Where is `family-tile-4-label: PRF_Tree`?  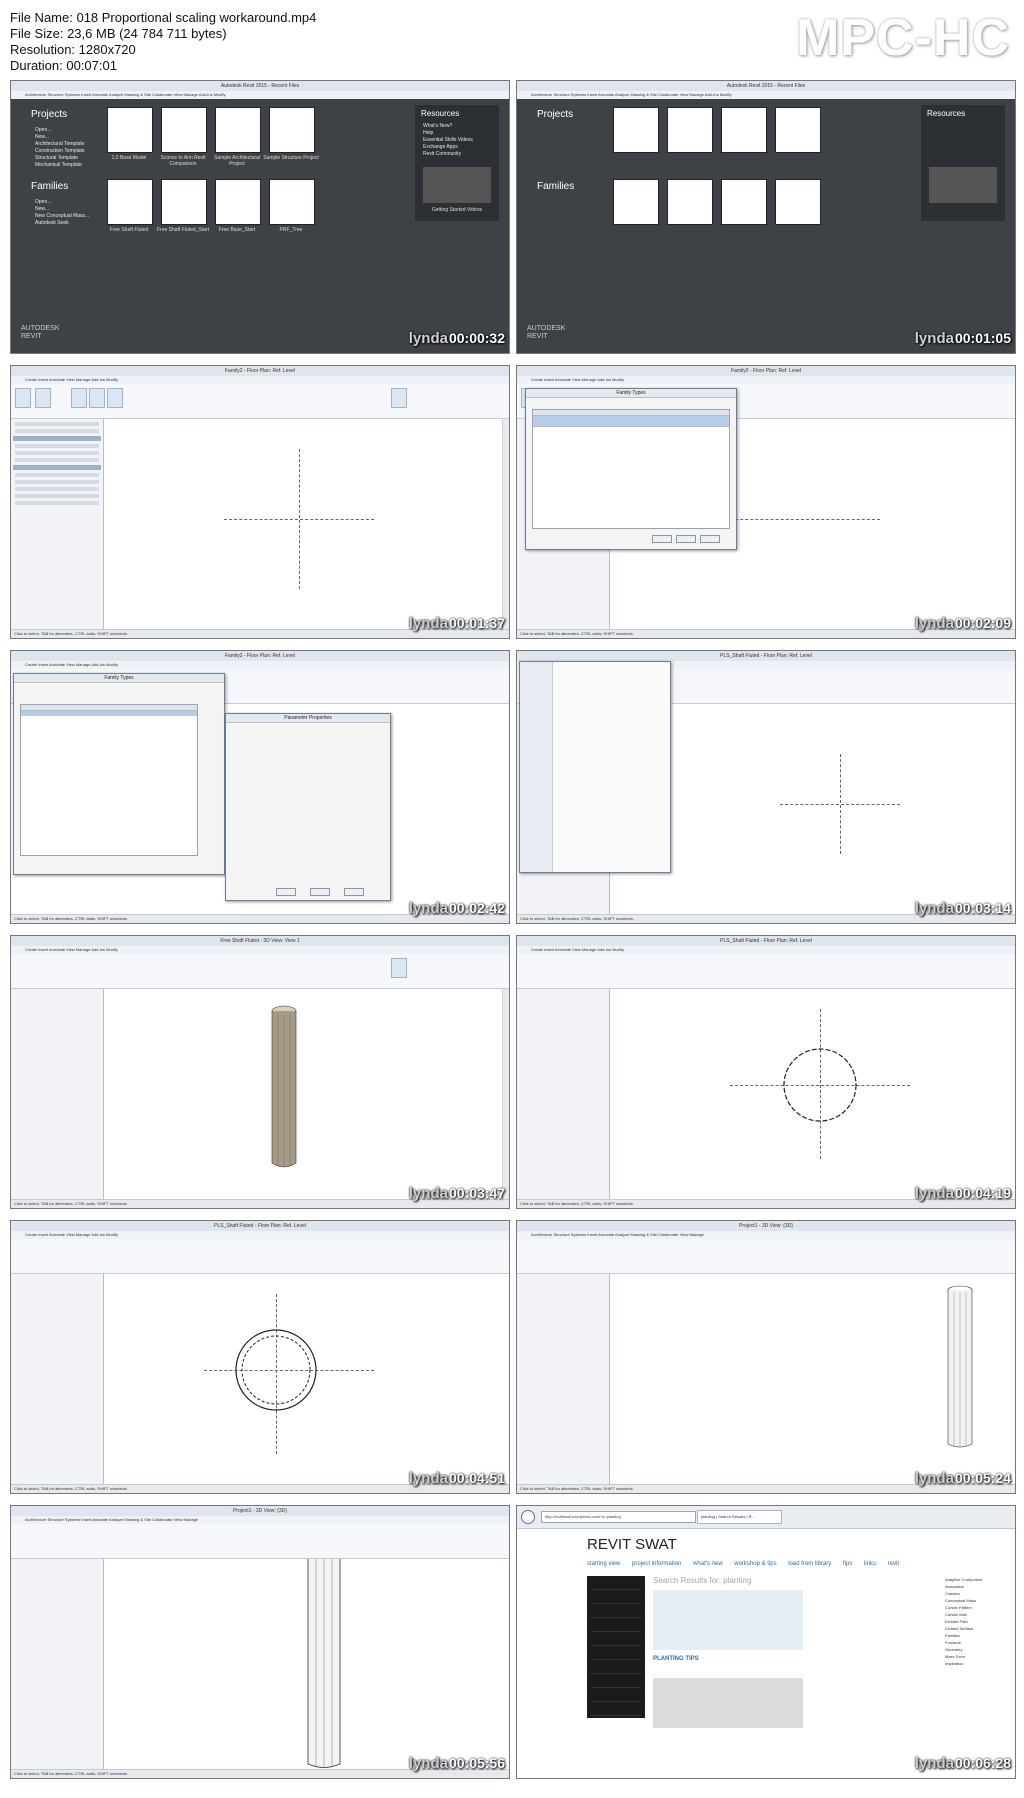 family-tile-4-label: PRF_Tree is located at coordinates (291, 230).